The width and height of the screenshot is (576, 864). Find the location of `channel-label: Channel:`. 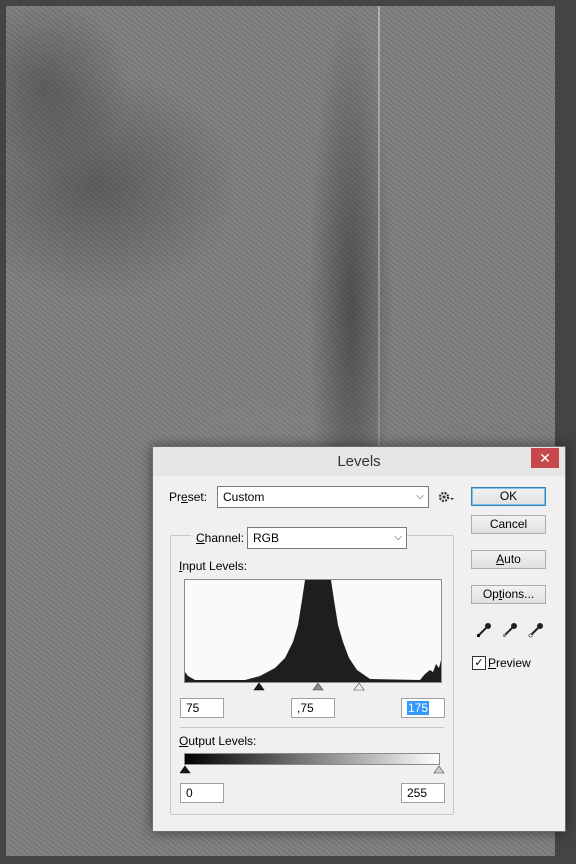

channel-label: Channel: is located at coordinates (220, 538).